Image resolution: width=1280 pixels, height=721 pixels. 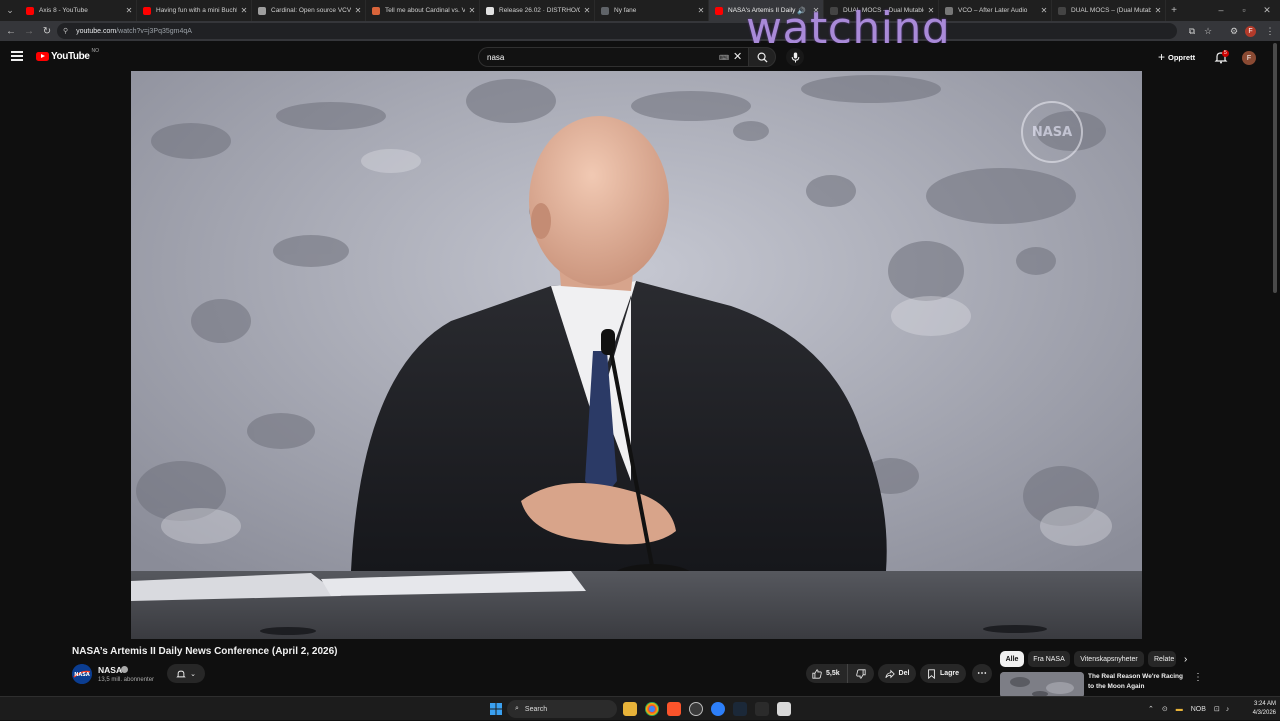 What do you see at coordinates (78, 10) in the screenshot?
I see `browser-tab: Axis 8 - YouTube ✕` at bounding box center [78, 10].